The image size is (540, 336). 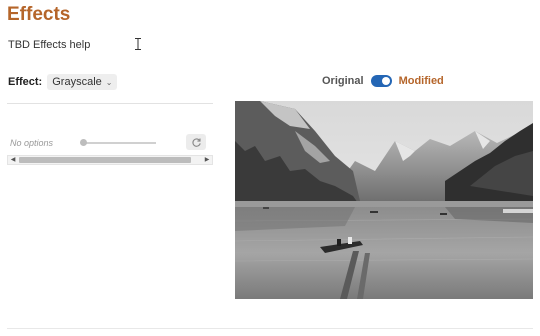 I want to click on effect-dropdown: Grayscale ⌄, so click(x=82, y=82).